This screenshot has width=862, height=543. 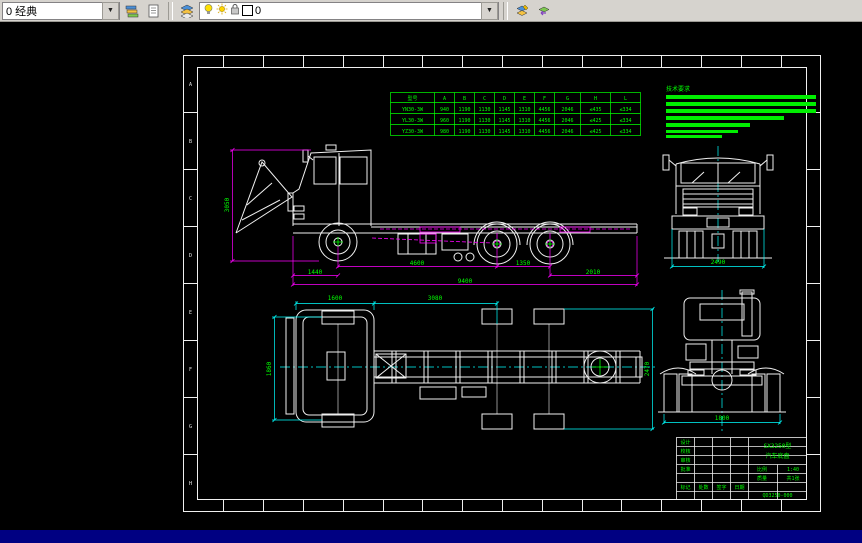 I want to click on side-view-dimensions: 4600 1350 1440 2010 9400 3050, so click(x=432, y=217).